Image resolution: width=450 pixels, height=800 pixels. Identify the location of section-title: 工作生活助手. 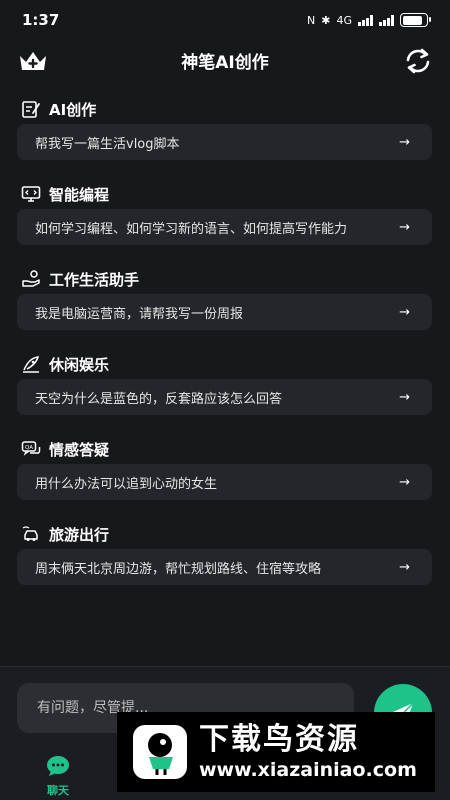
(94, 279).